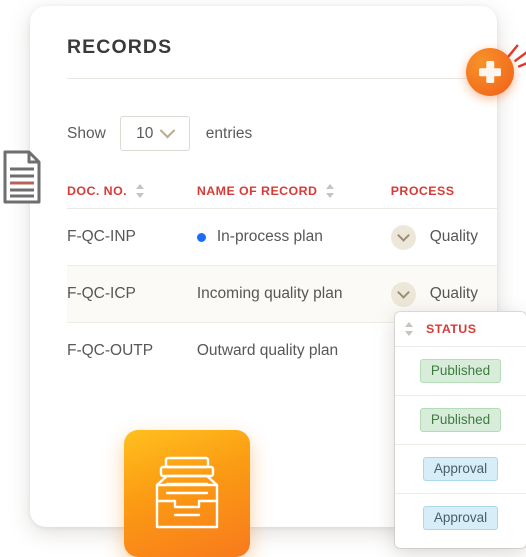 The width and height of the screenshot is (526, 557). I want to click on entries-control: Show 10 entries, so click(159, 133).